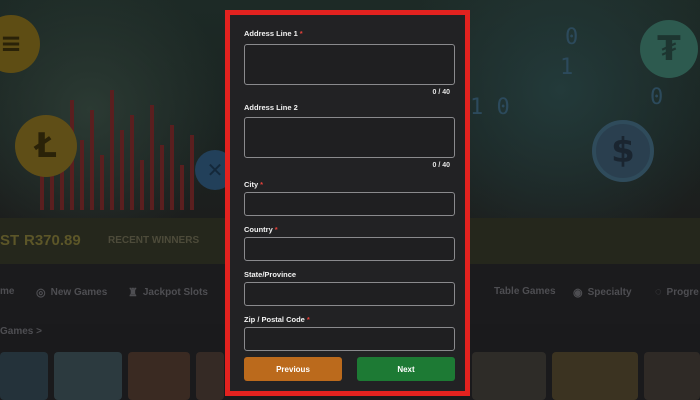 This screenshot has height=400, width=700. I want to click on address-line-1-field, so click(349, 64).